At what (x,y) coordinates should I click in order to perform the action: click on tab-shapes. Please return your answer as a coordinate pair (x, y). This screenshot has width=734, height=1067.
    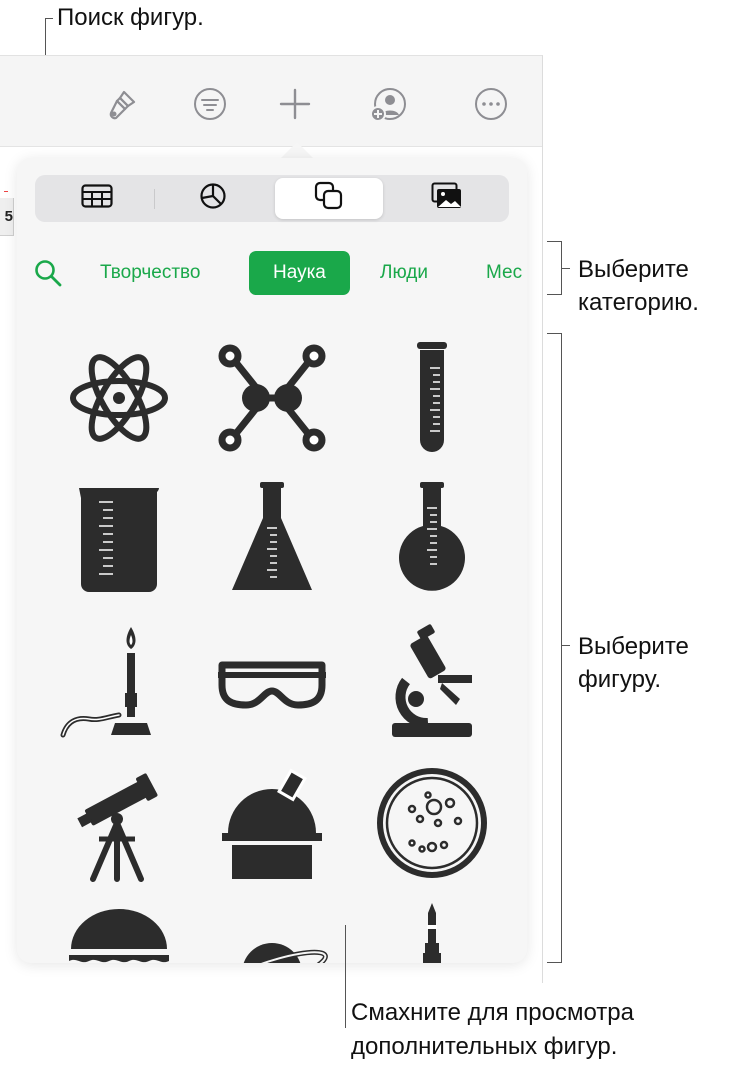
    Looking at the image, I should click on (329, 198).